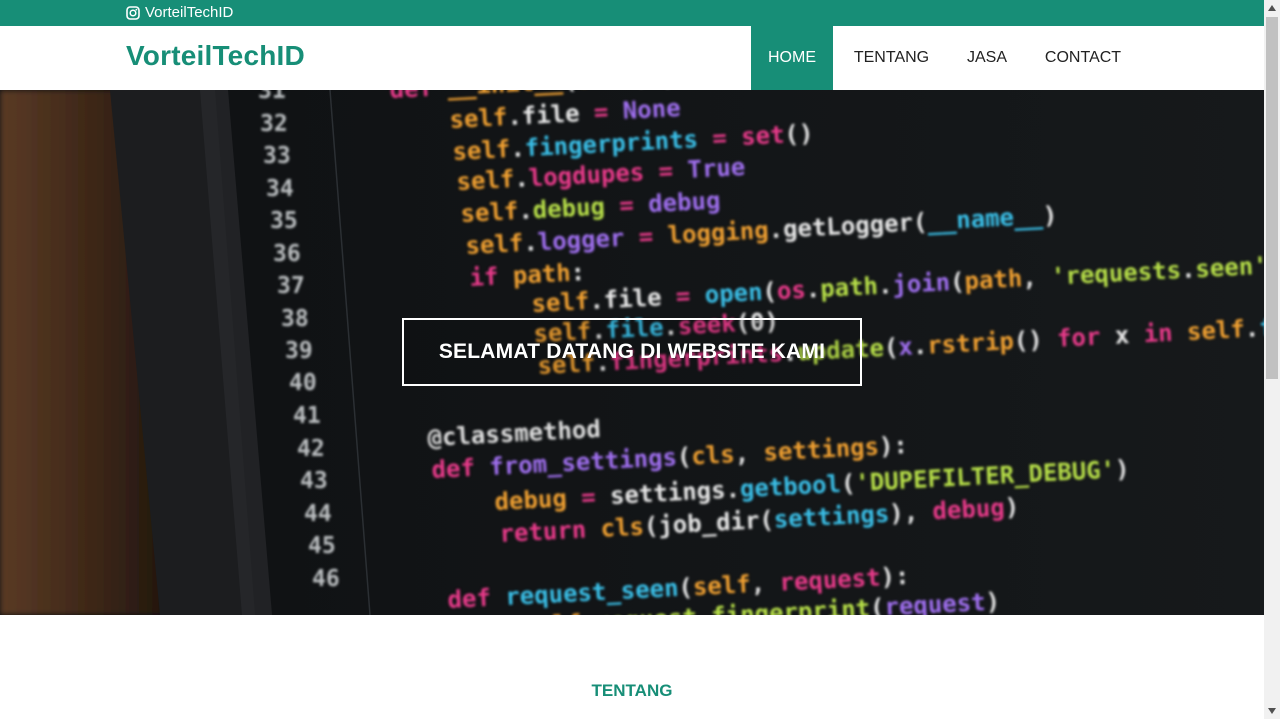 This screenshot has height=719, width=1280. I want to click on code-line-number: 46, so click(326, 579).